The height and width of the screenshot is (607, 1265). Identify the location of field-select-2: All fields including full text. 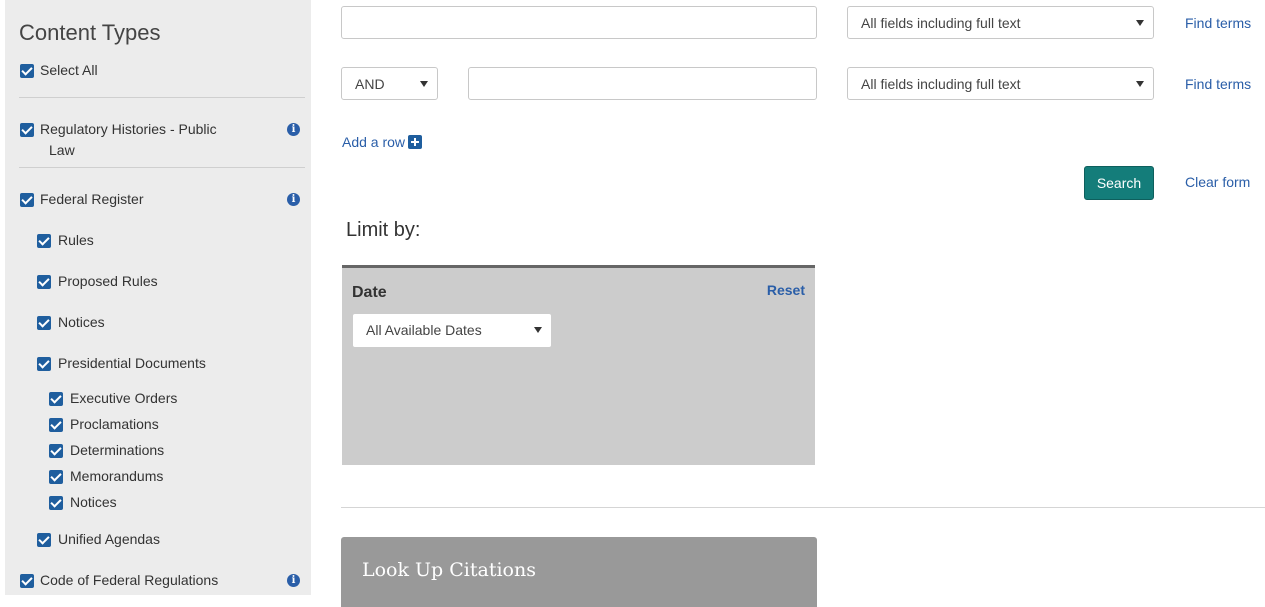
(1000, 83).